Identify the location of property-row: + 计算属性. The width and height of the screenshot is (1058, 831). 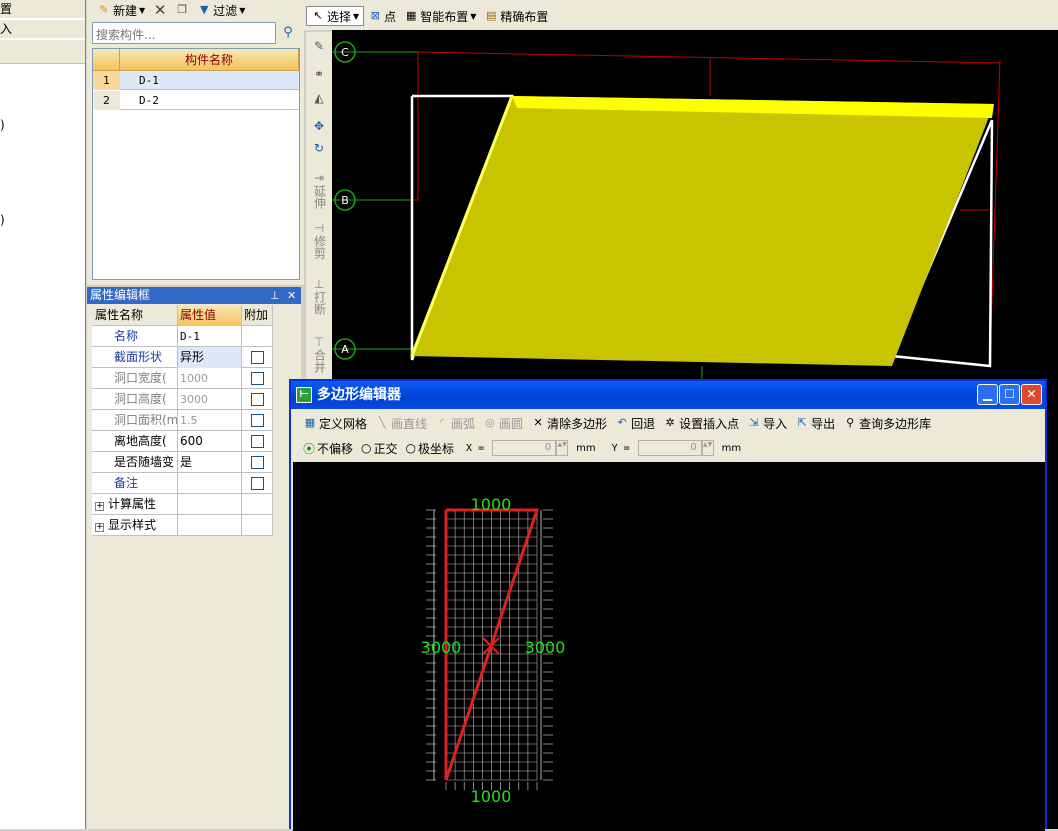
(182, 504).